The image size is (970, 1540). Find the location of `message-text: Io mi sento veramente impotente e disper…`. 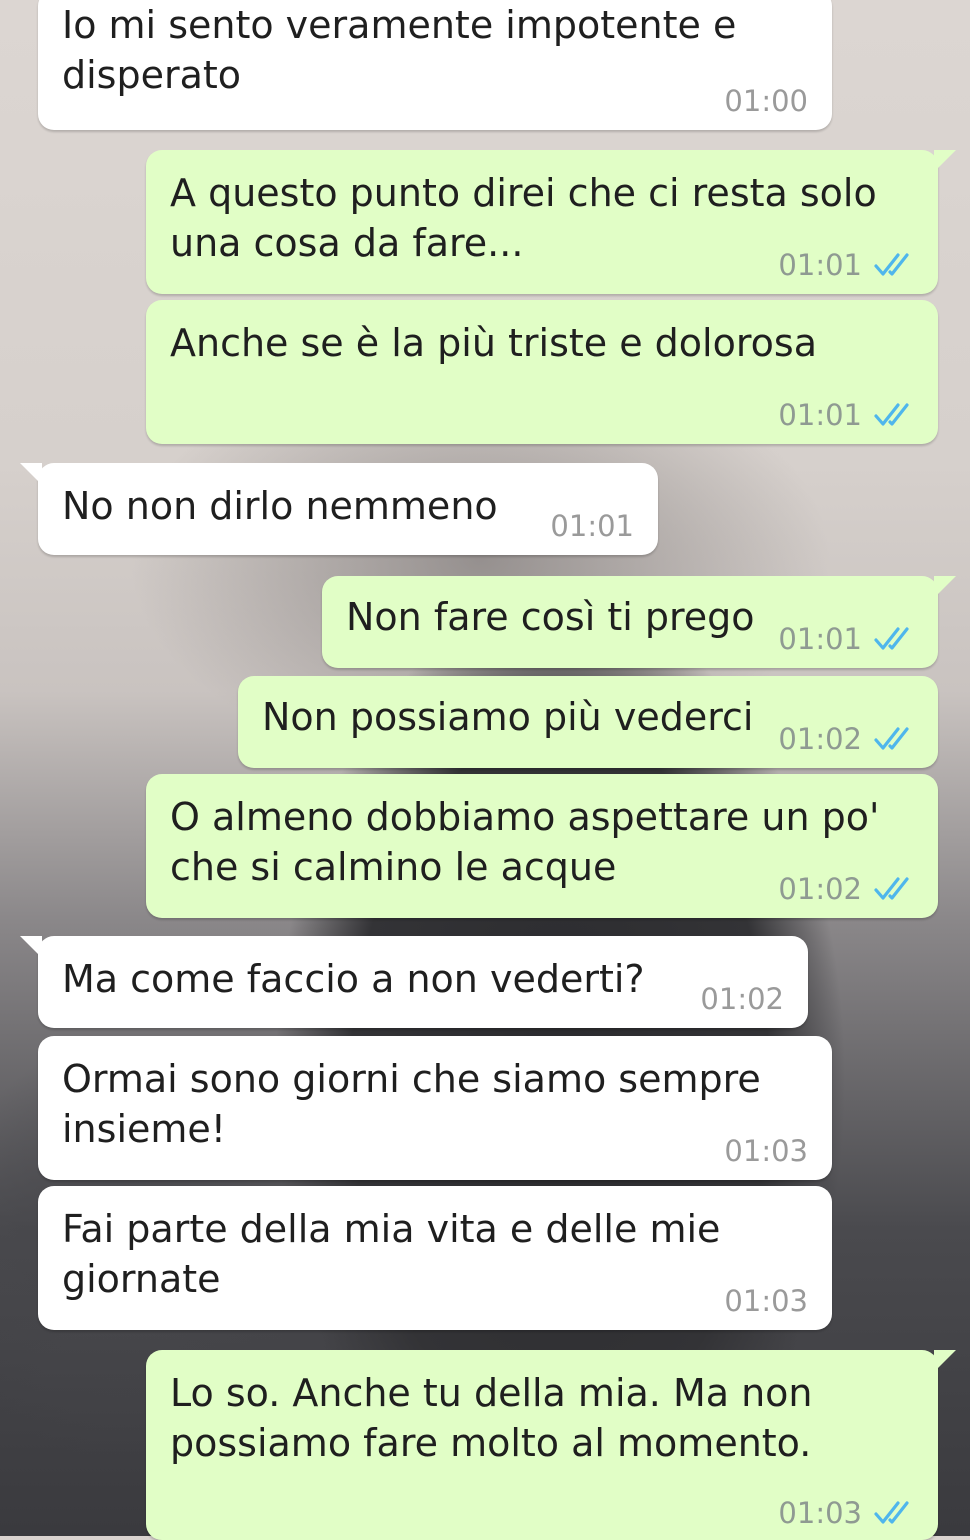

message-text: Io mi sento veramente impotente e disper… is located at coordinates (399, 50).